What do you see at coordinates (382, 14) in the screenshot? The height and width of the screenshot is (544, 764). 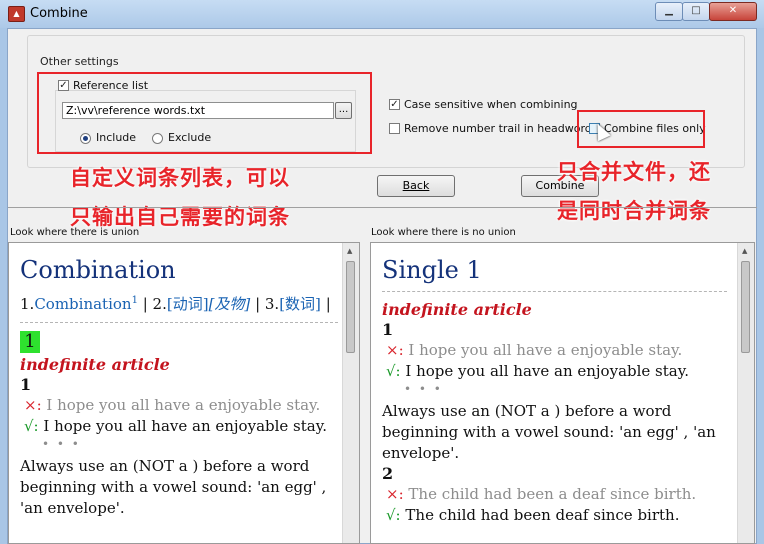 I see `title-bar: ▲ Combine ▁ □ ✕` at bounding box center [382, 14].